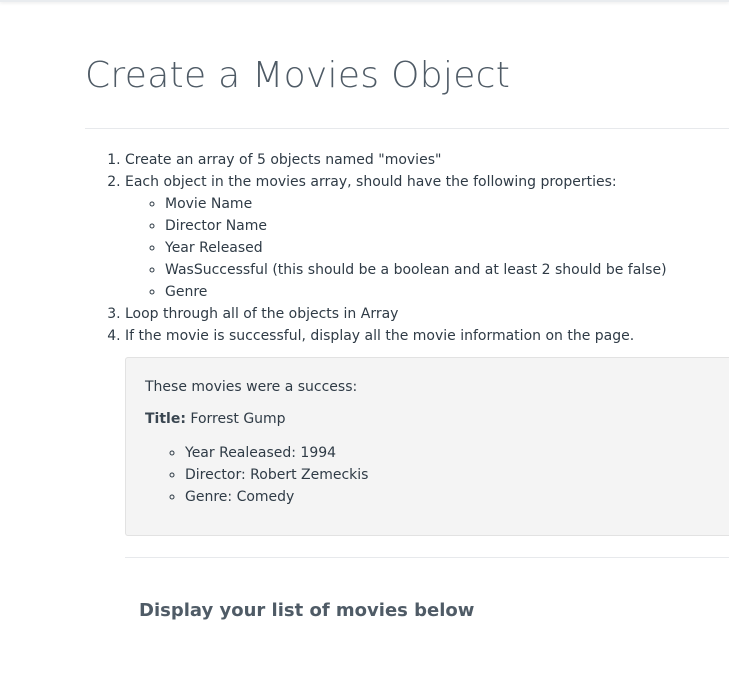 The height and width of the screenshot is (695, 729). I want to click on movie-title-value: Forrest Gump, so click(238, 419).